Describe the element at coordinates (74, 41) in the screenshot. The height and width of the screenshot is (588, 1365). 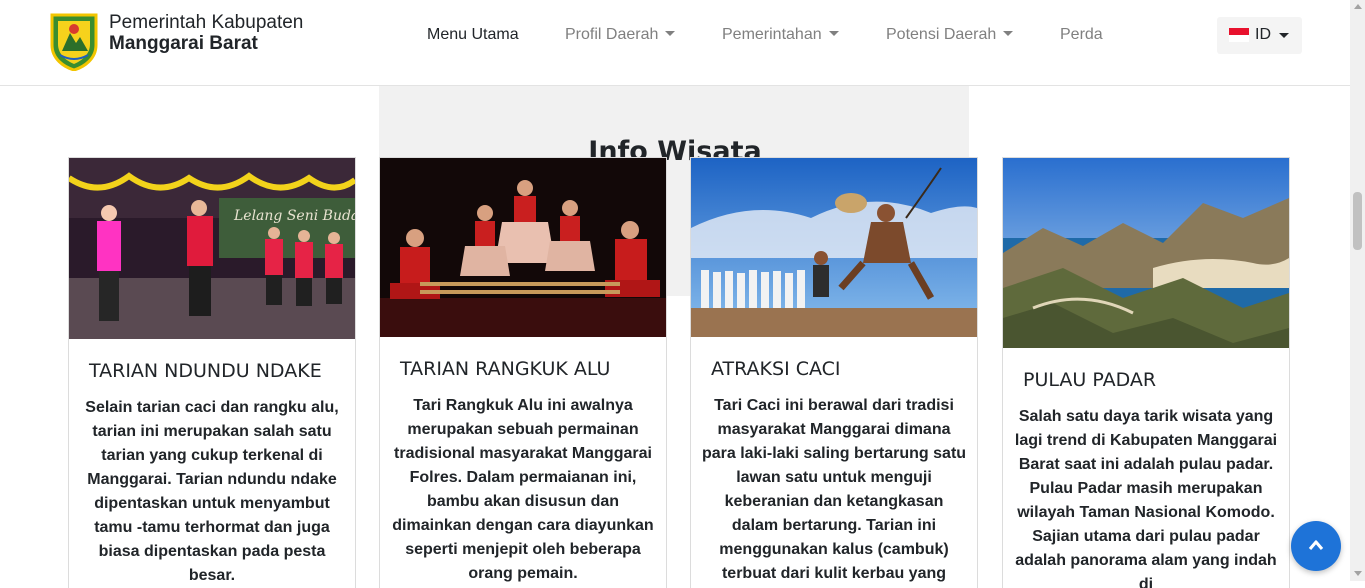
I see `regency-crest-icon` at that location.